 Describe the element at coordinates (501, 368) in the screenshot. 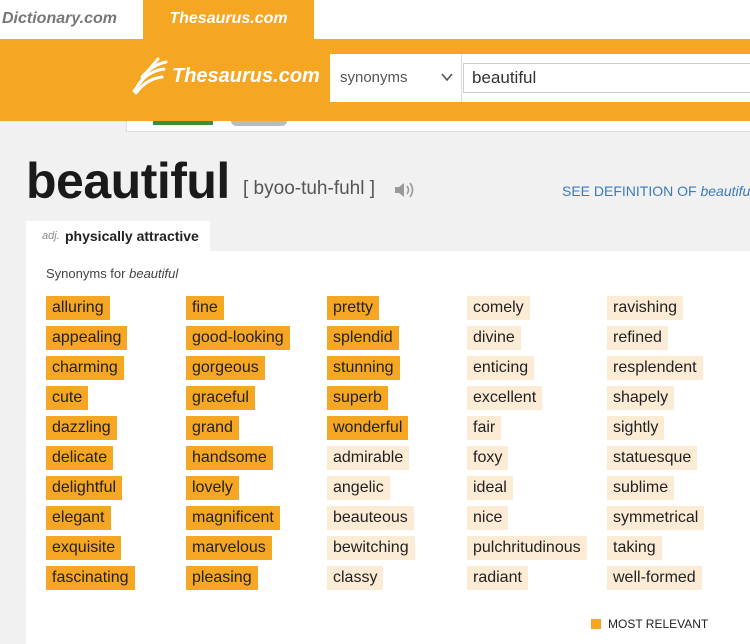

I see `synonym-link: enticing` at that location.